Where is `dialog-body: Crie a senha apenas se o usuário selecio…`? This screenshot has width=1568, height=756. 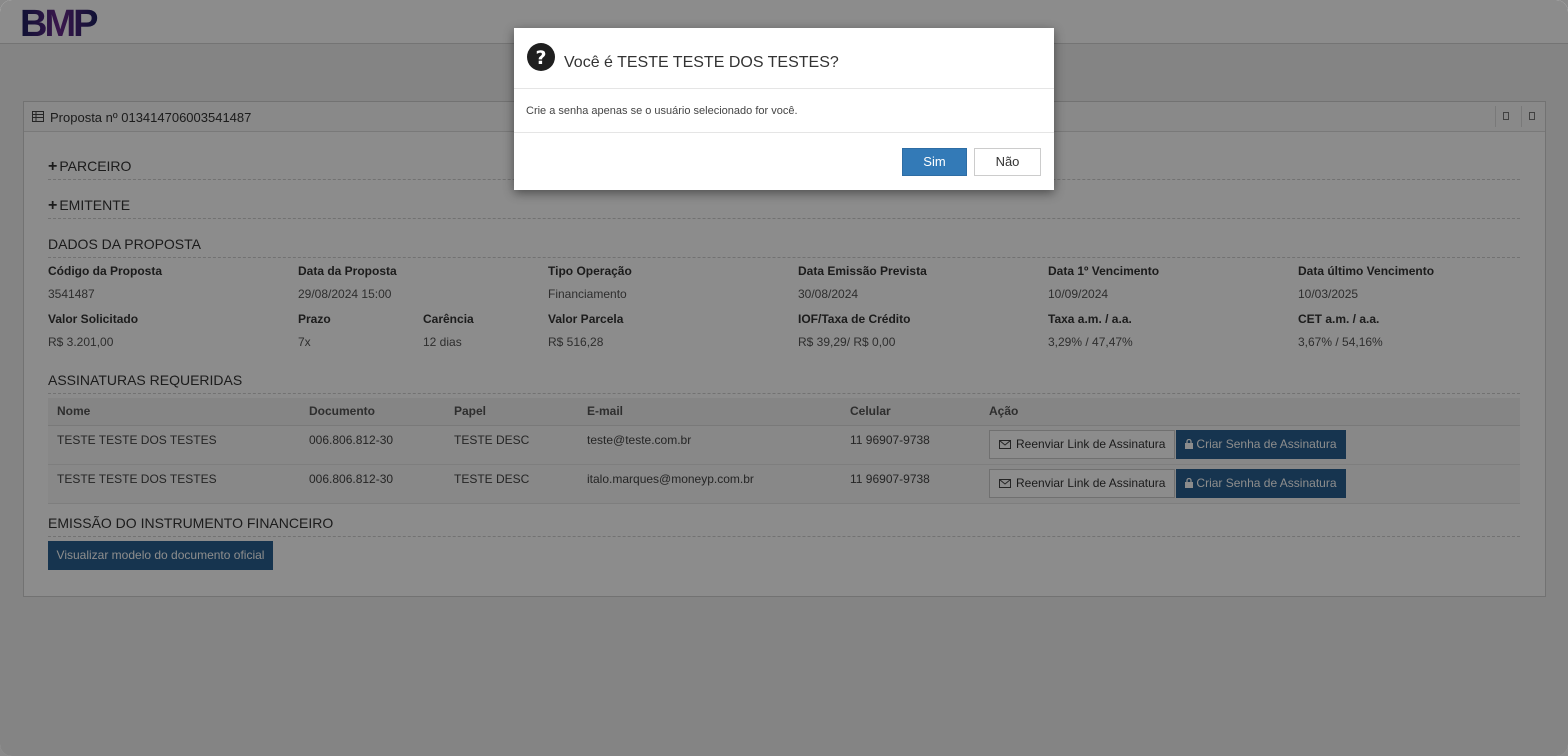
dialog-body: Crie a senha apenas se o usuário selecio… is located at coordinates (784, 111).